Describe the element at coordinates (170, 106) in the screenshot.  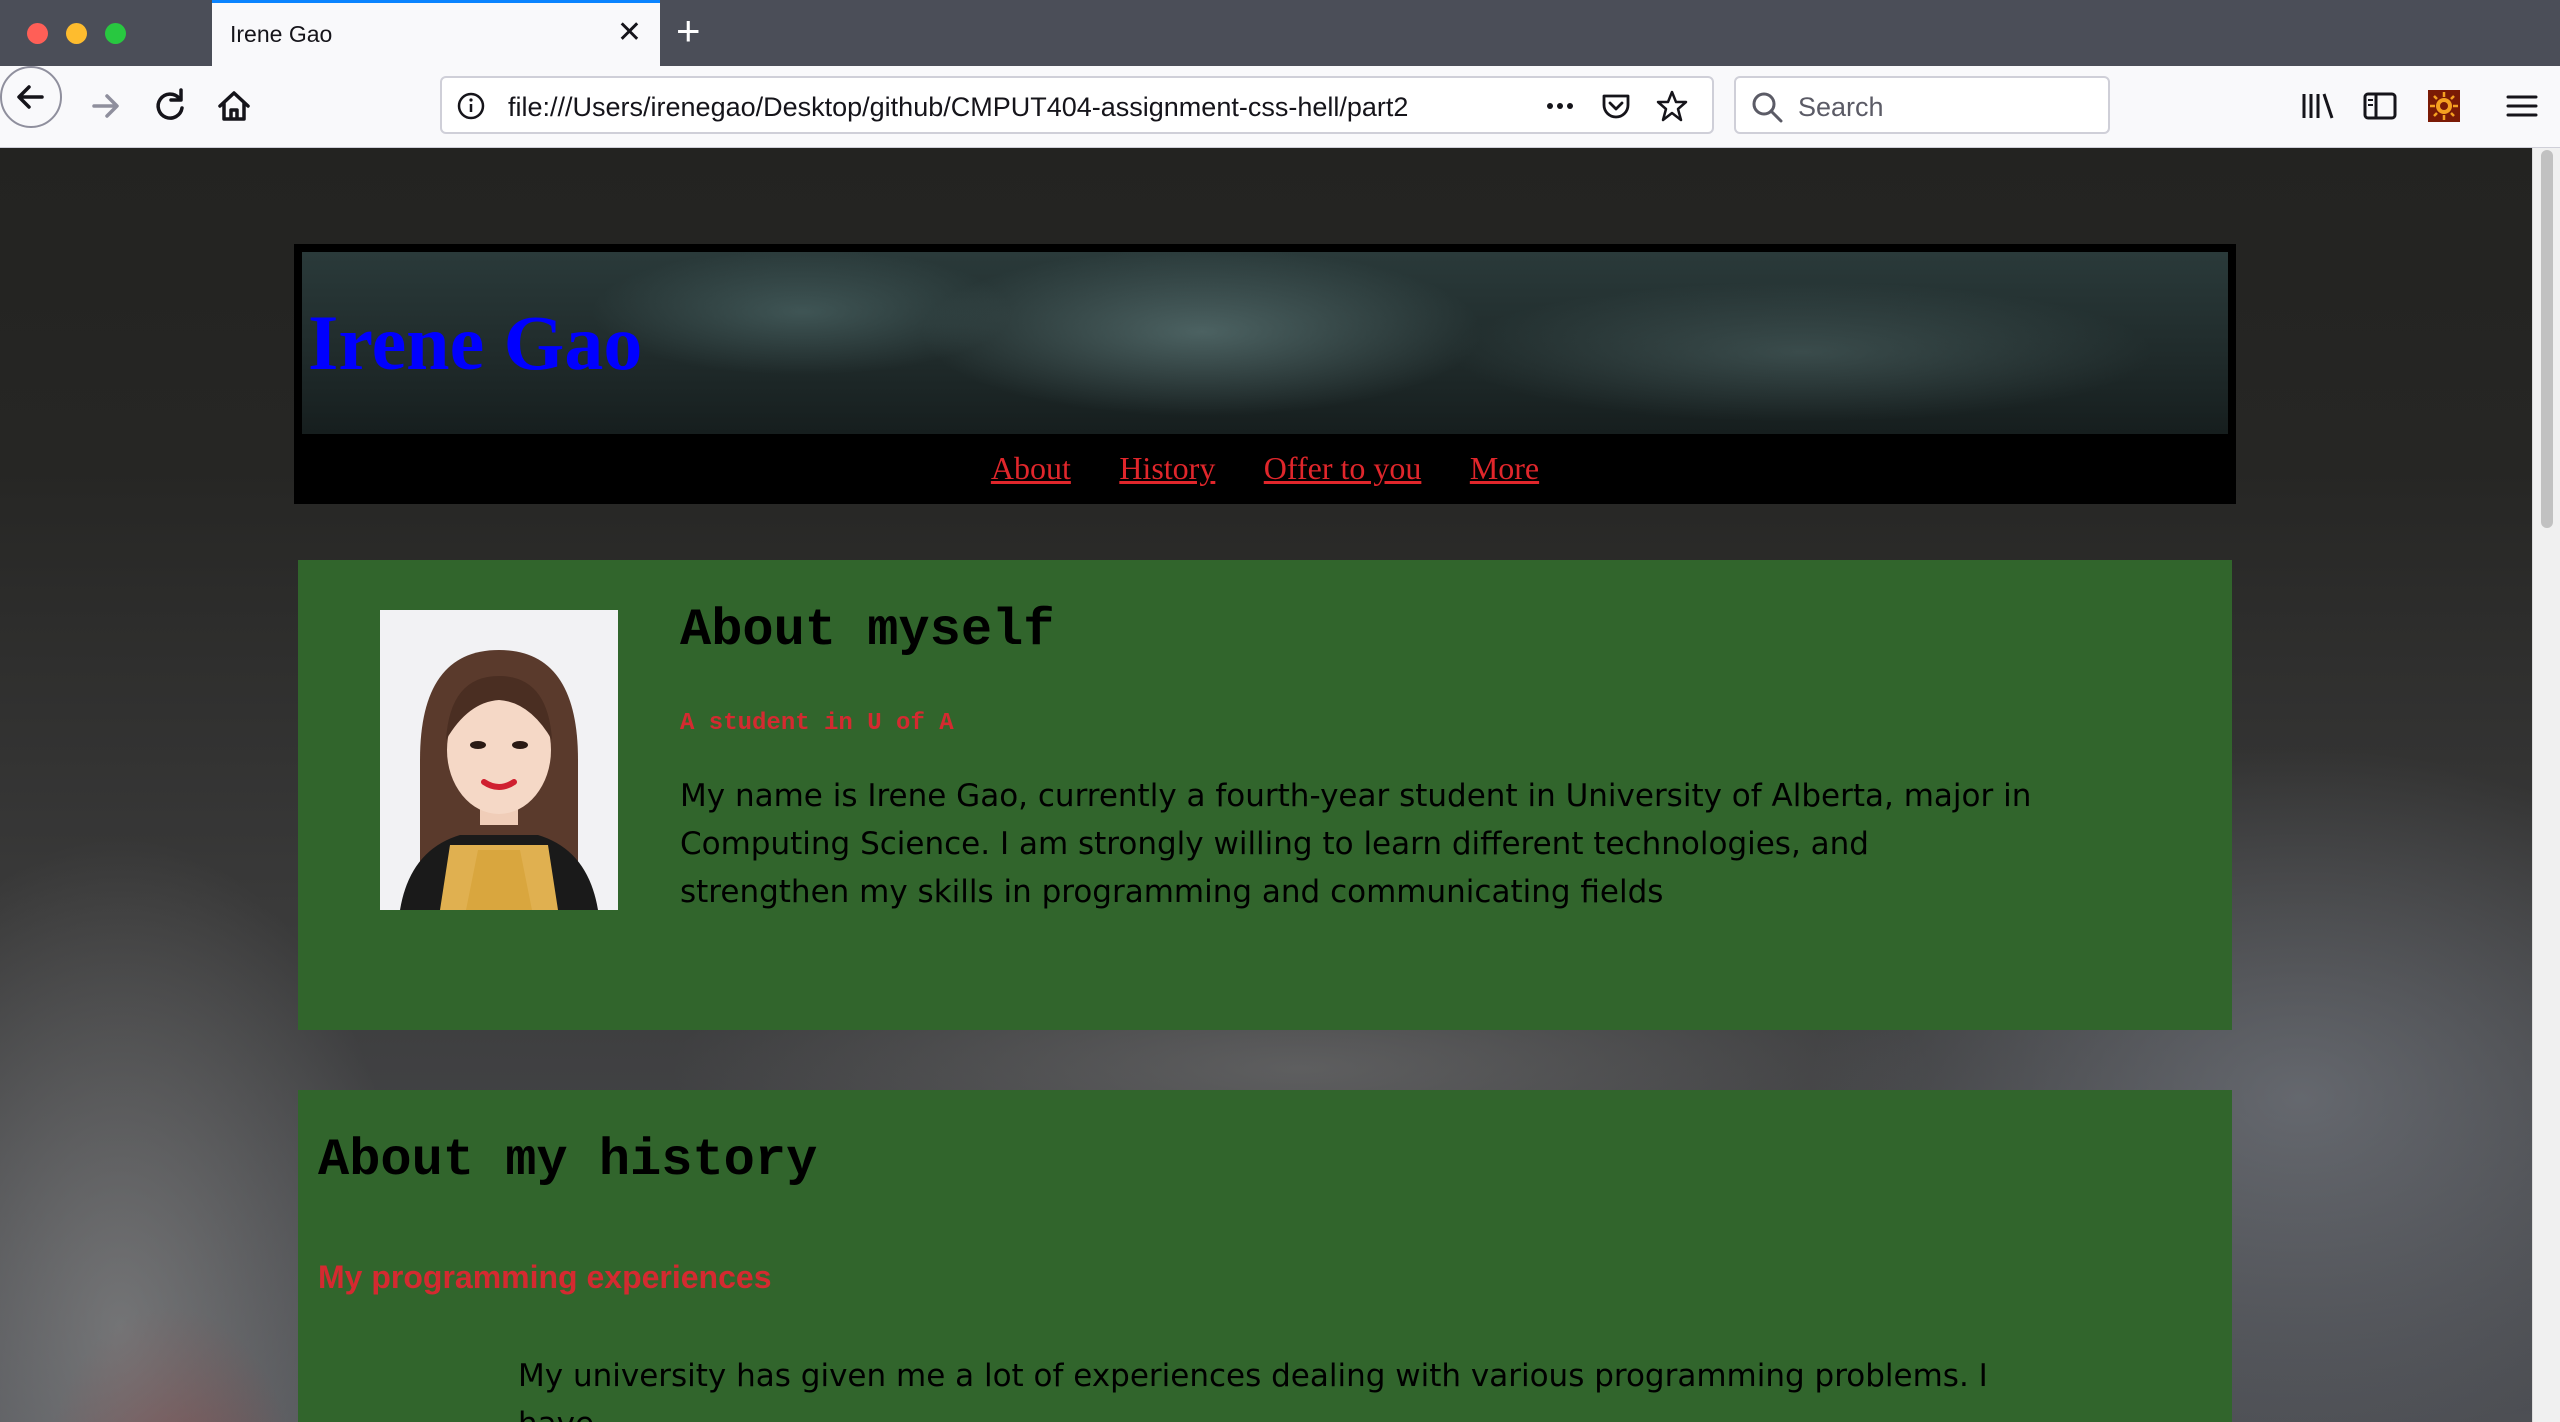
I see `reload-icon` at that location.